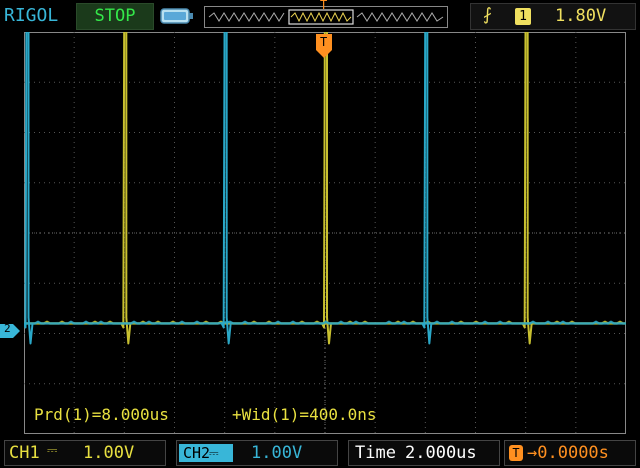 The image size is (640, 468). What do you see at coordinates (177, 18) in the screenshot?
I see `battery-icon` at bounding box center [177, 18].